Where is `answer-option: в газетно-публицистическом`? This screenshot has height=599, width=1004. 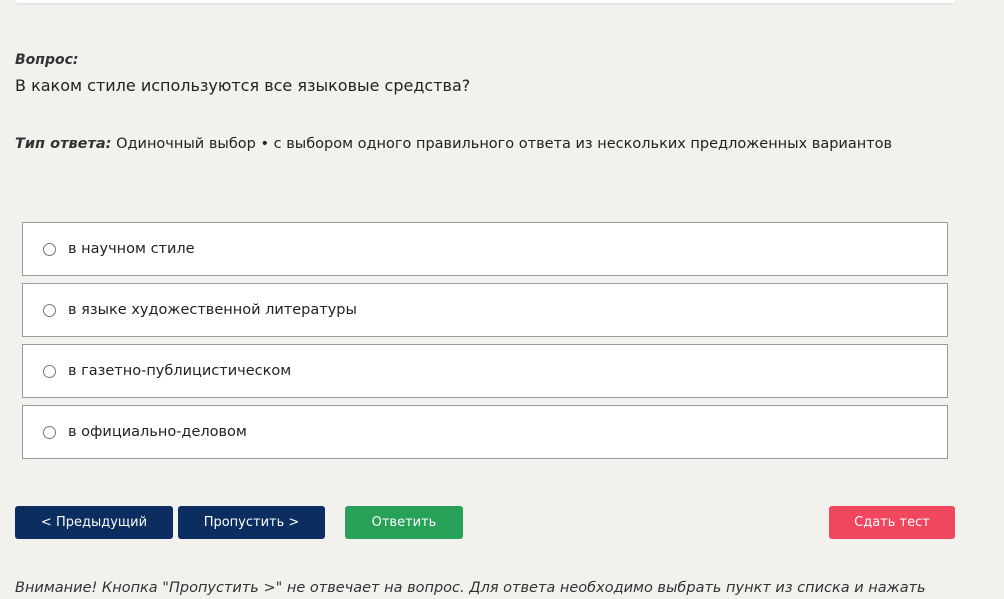 answer-option: в газетно-публицистическом is located at coordinates (485, 371).